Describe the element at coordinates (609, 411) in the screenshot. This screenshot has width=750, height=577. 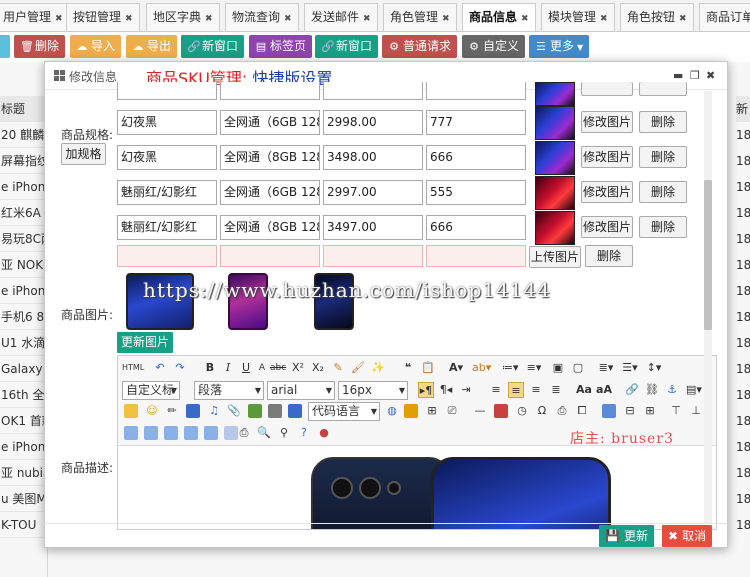
I see `insert-table-icon` at that location.